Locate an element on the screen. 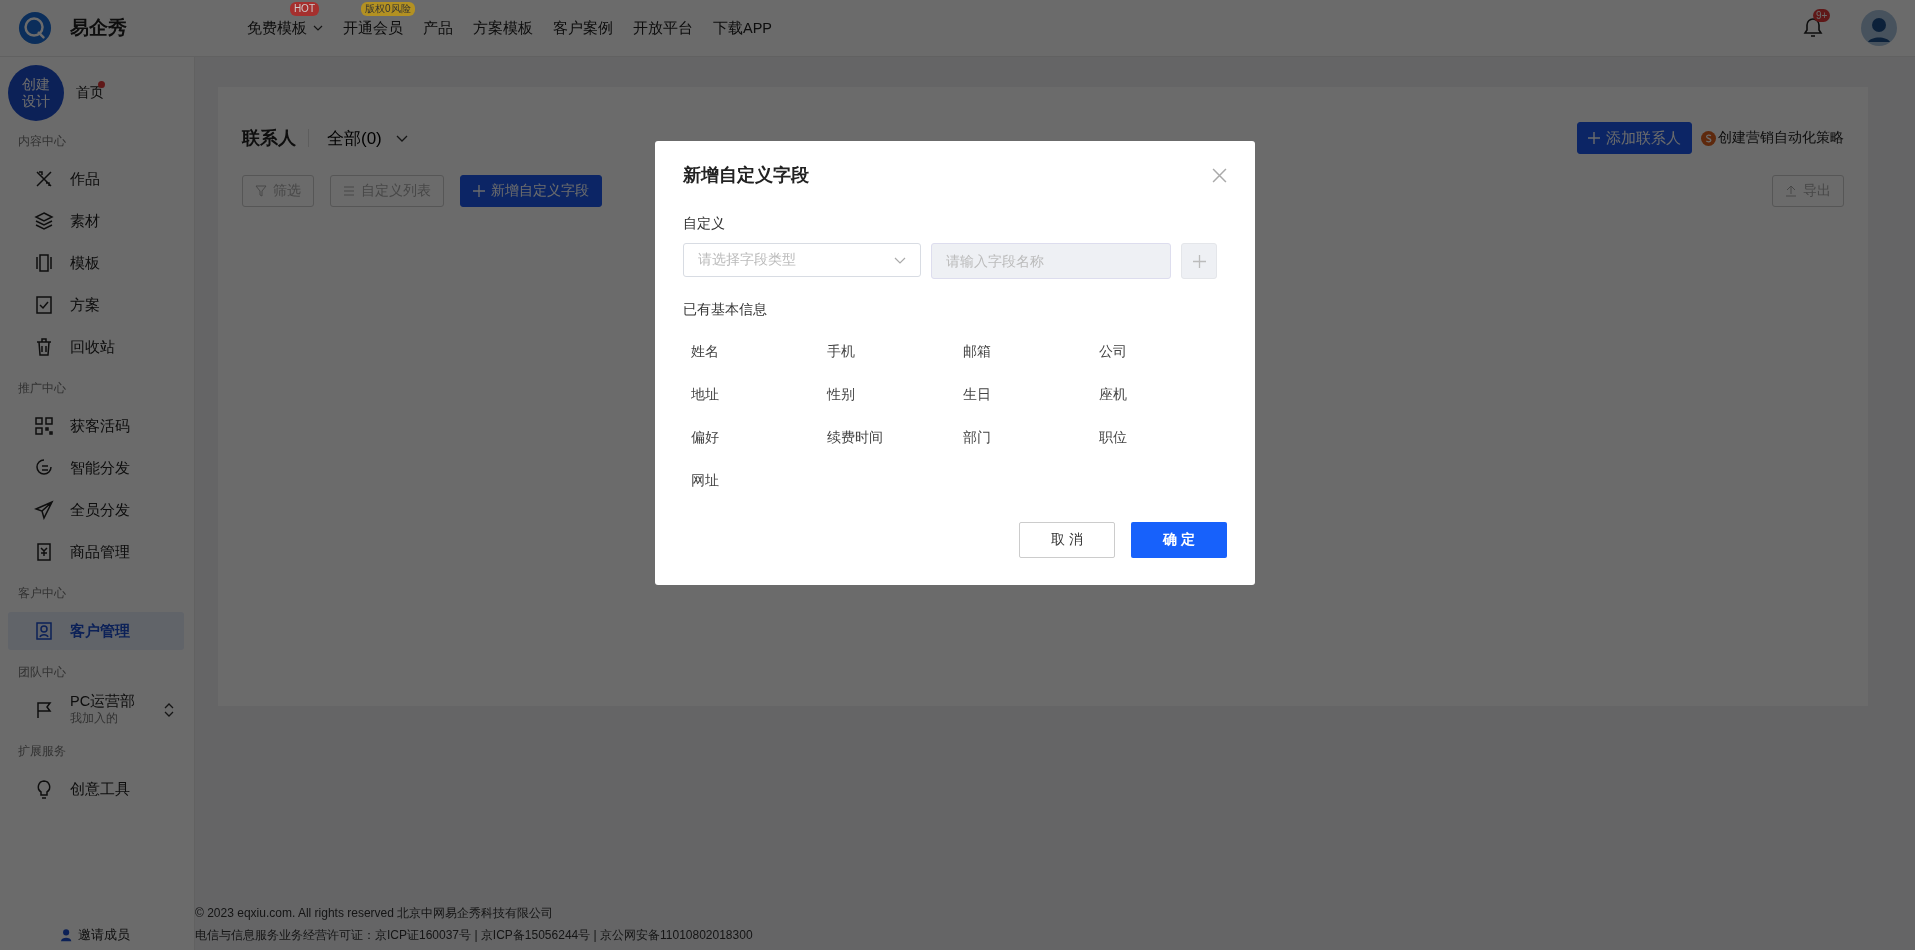 This screenshot has height=950, width=1915. page-title: 联系人 is located at coordinates (269, 138).